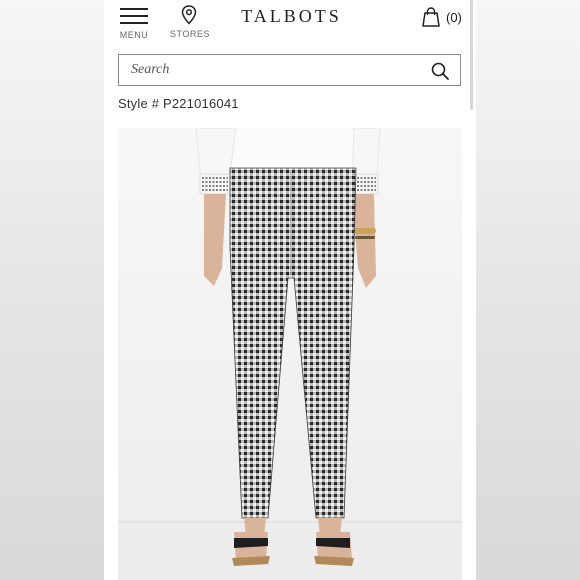  Describe the element at coordinates (269, 70) in the screenshot. I see `search-input` at that location.